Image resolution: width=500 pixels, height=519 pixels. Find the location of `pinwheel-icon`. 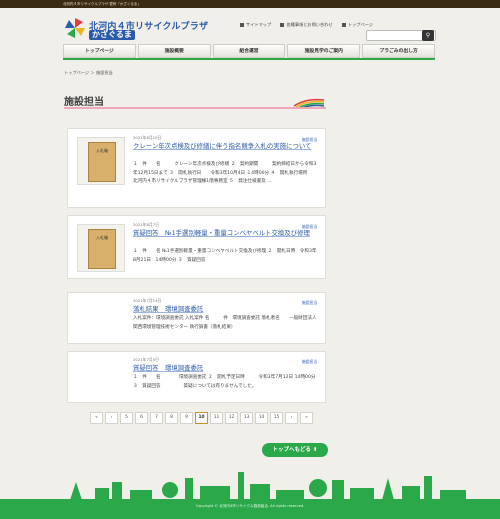

pinwheel-icon is located at coordinates (75, 28).